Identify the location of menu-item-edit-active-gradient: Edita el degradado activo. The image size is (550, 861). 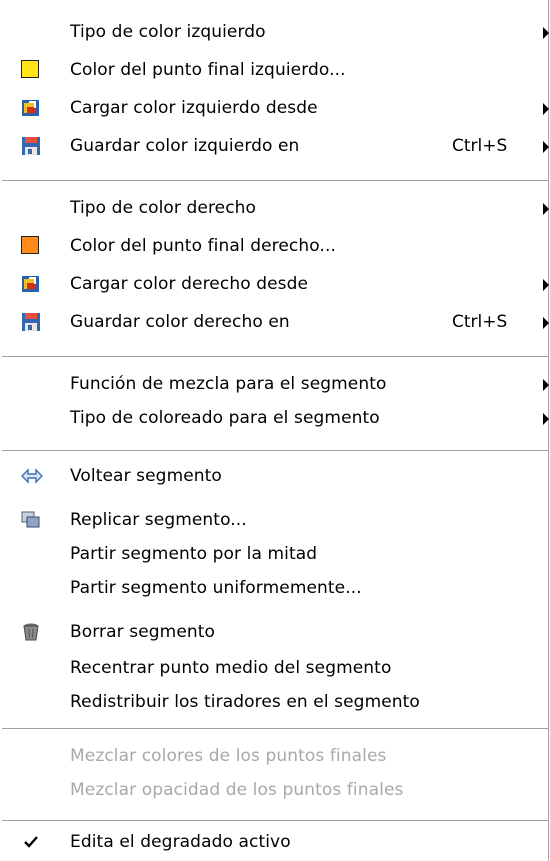
(274, 843).